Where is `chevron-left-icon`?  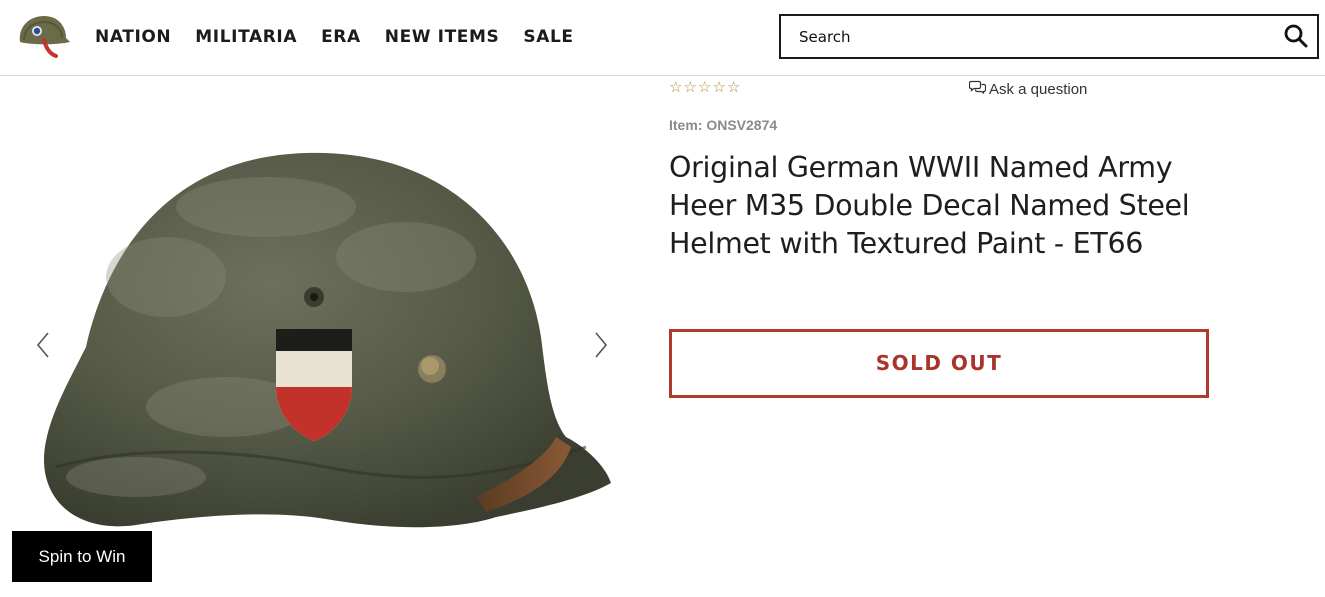 chevron-left-icon is located at coordinates (44, 345).